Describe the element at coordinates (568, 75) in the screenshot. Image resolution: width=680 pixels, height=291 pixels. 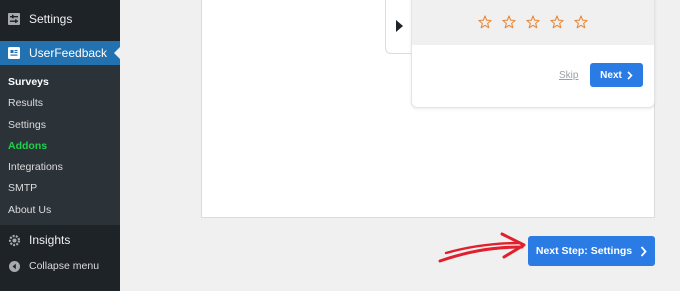
I see `skip-link: Skip` at that location.